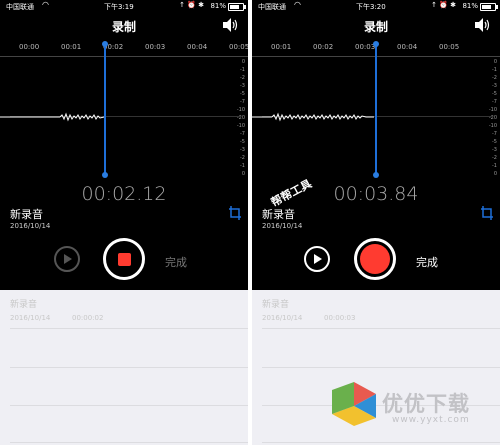  Describe the element at coordinates (124, 194) in the screenshot. I see `elapsed-timer: 00:02.12` at that location.